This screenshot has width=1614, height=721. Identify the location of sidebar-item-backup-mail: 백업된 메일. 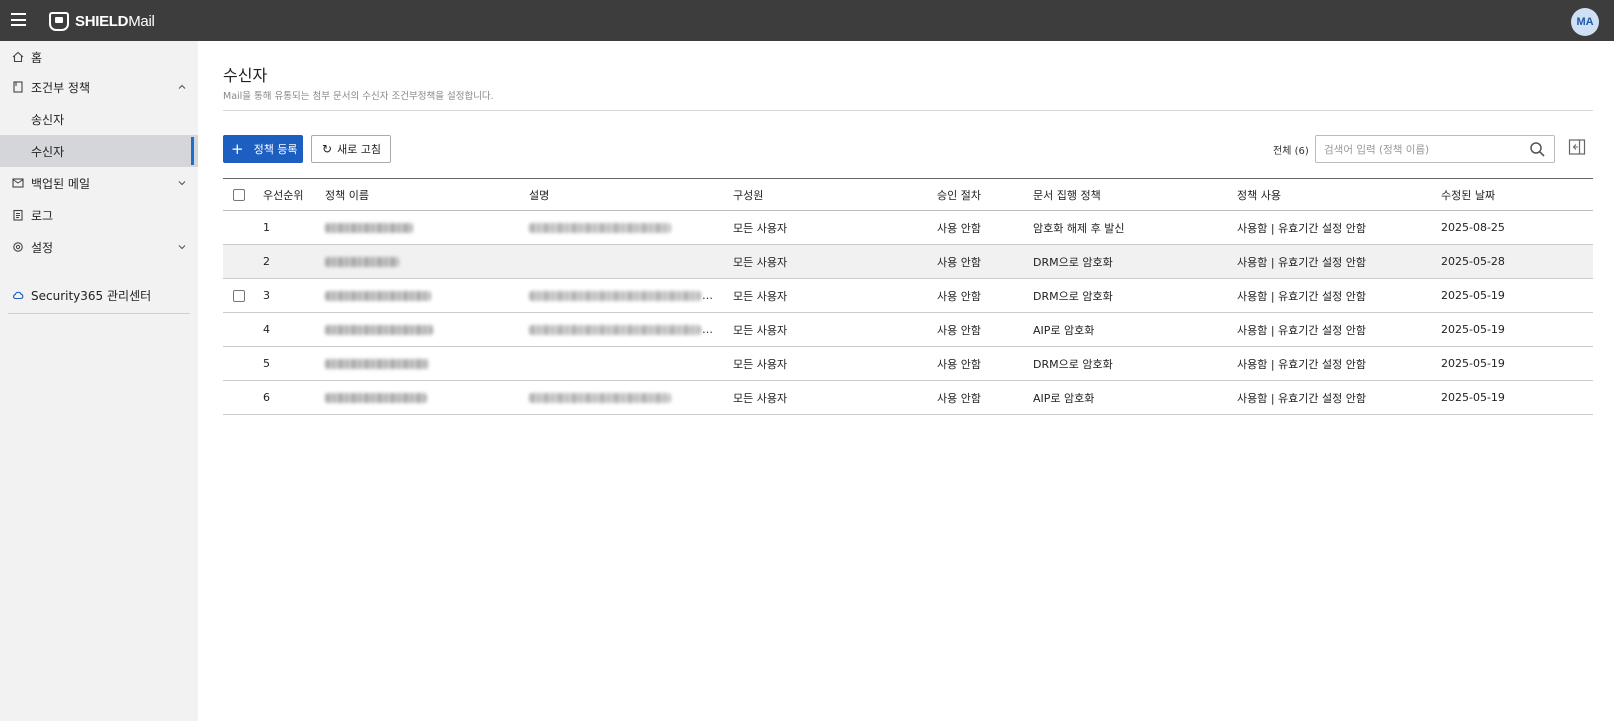
(99, 183).